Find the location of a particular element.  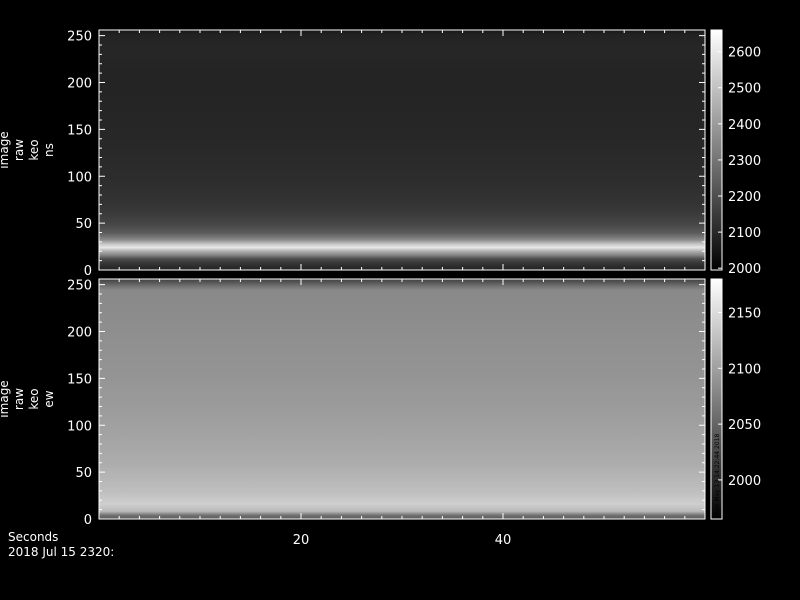

colorbar-tick-label: 2500 is located at coordinates (744, 89).